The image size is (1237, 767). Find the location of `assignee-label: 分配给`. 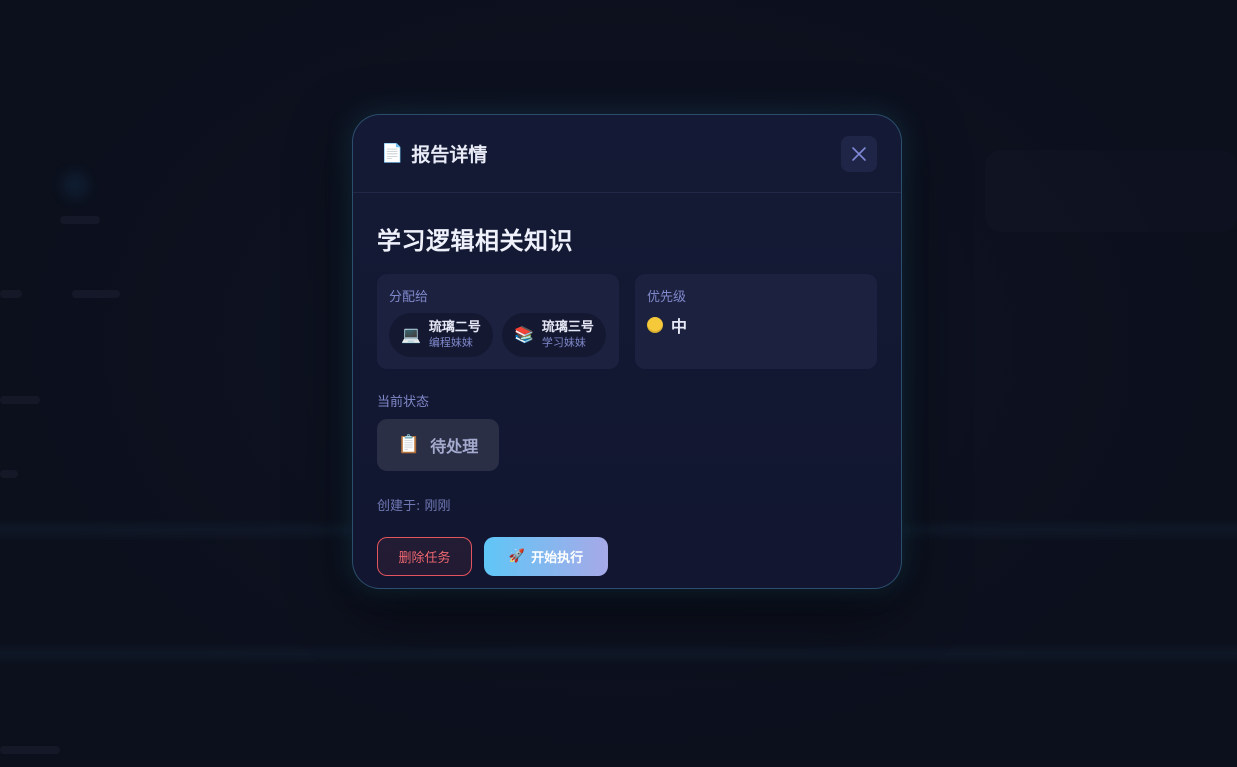

assignee-label: 分配给 is located at coordinates (409, 297).